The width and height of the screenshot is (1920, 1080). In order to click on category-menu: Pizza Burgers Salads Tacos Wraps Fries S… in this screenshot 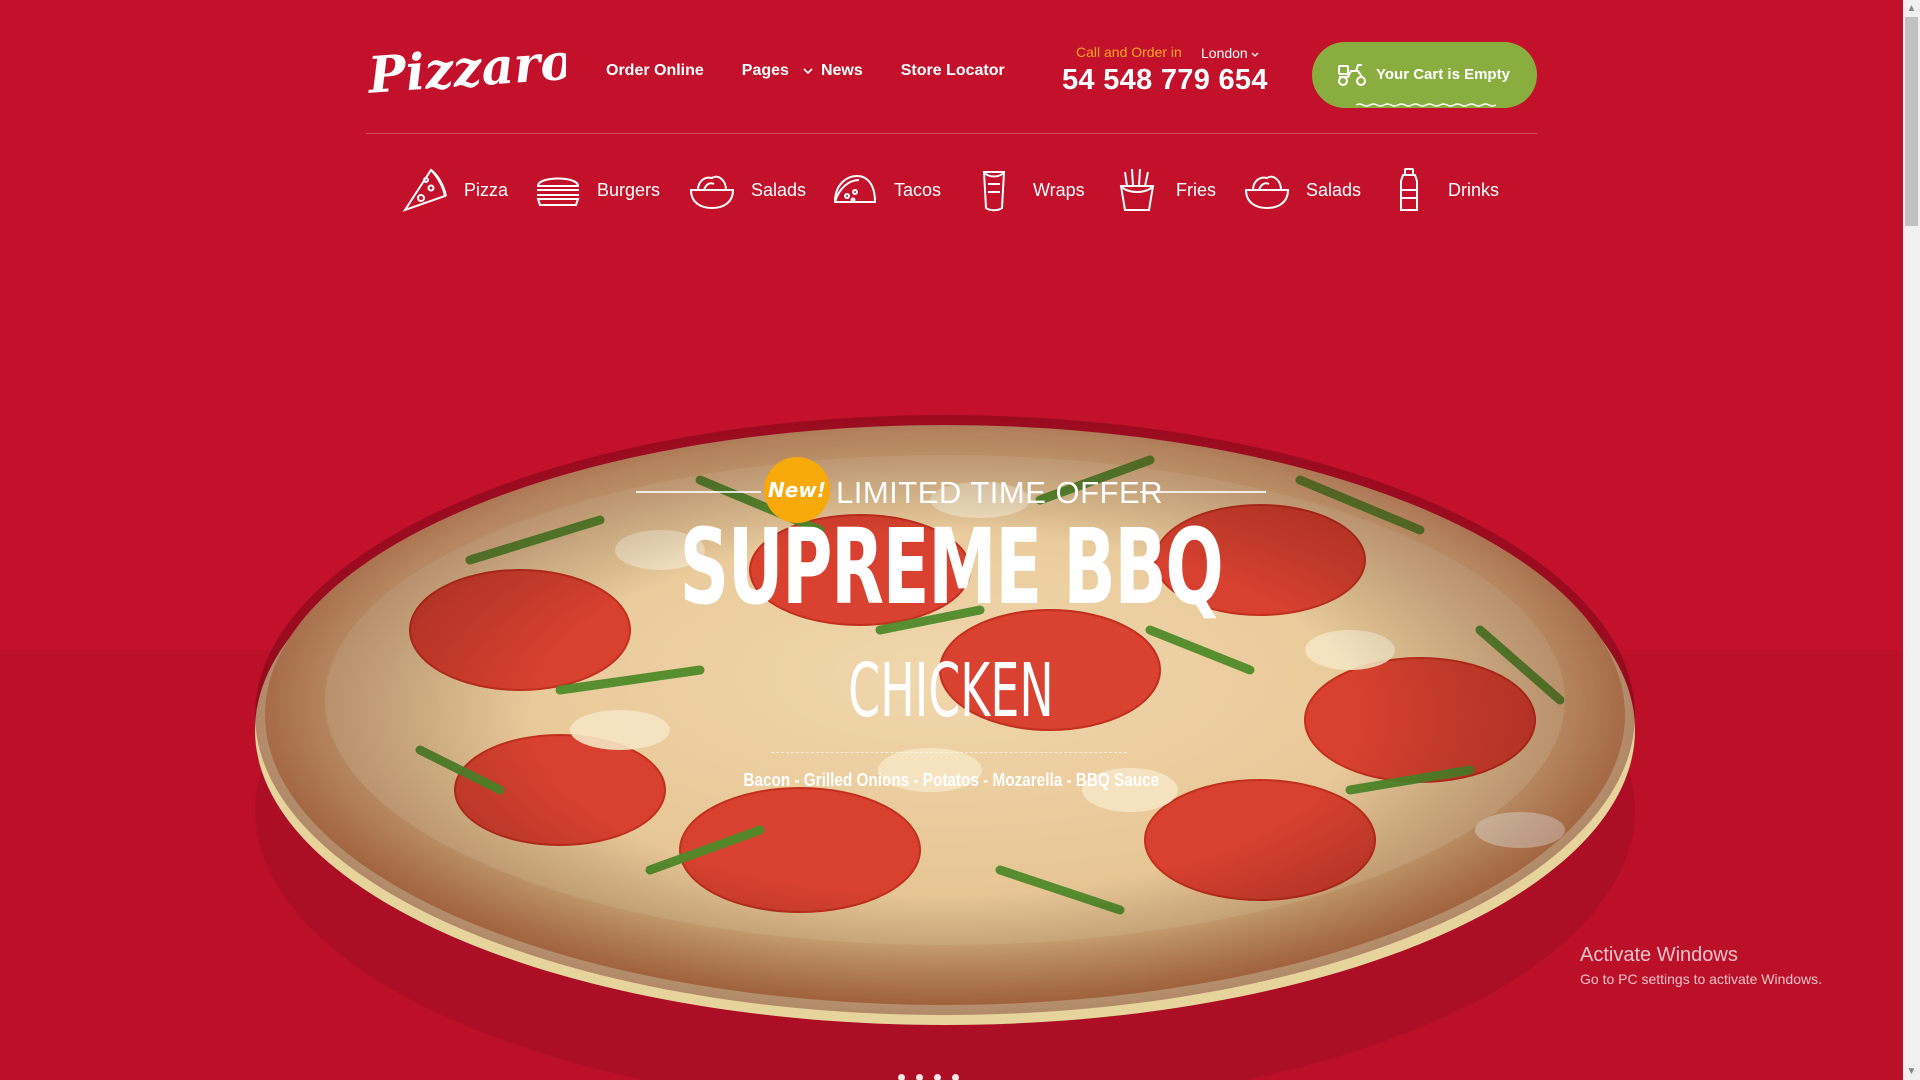, I will do `click(951, 190)`.